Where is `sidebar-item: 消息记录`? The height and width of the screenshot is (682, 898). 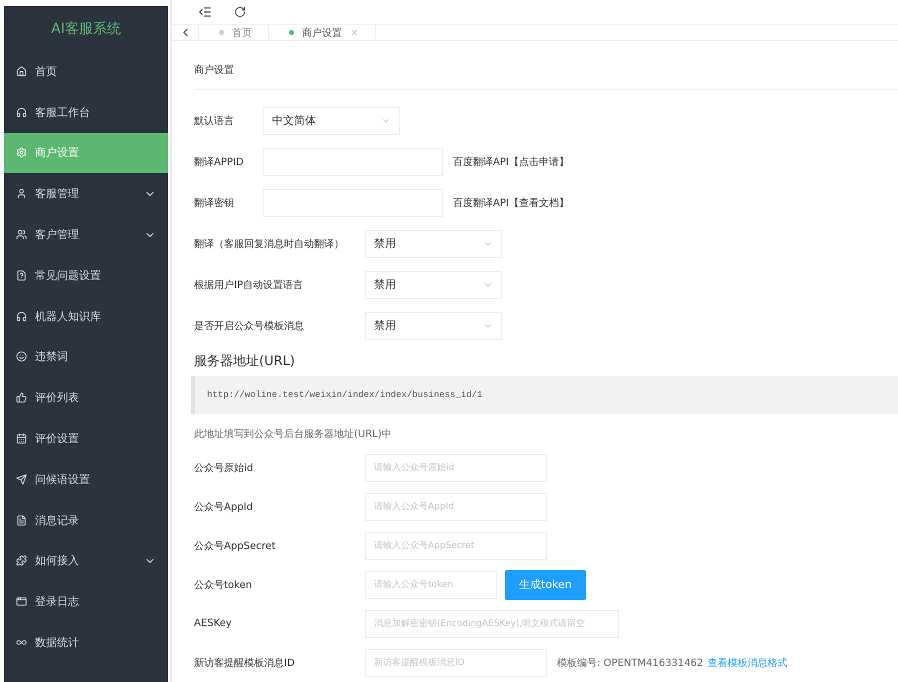 sidebar-item: 消息记录 is located at coordinates (86, 520).